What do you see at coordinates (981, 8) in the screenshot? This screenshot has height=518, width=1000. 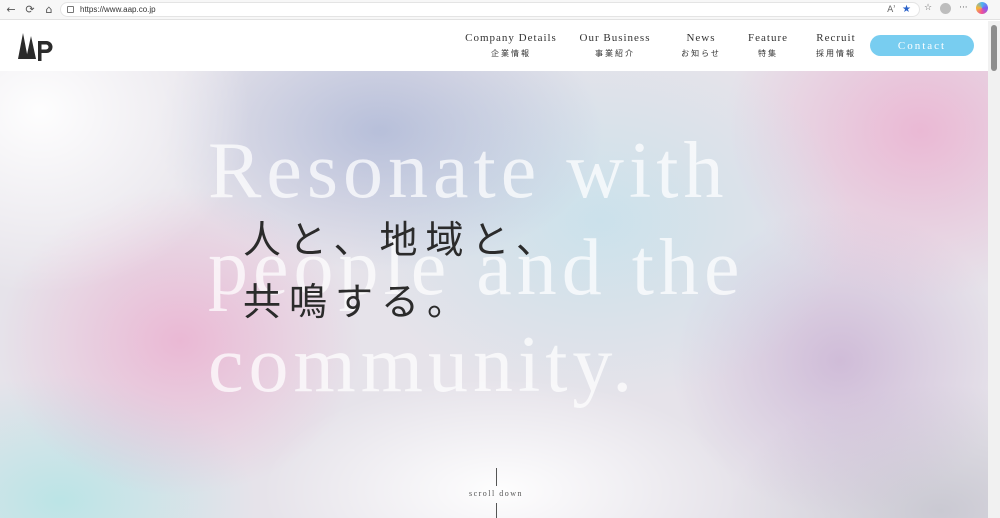 I see `copilot-icon` at bounding box center [981, 8].